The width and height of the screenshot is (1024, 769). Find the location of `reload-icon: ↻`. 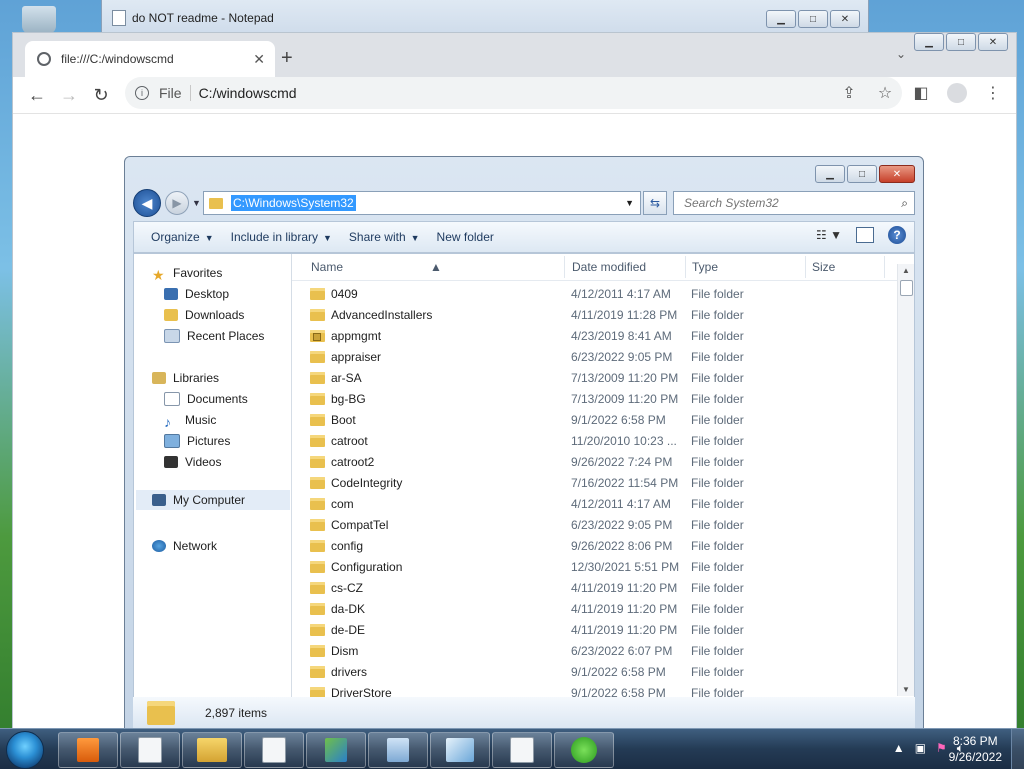

reload-icon: ↻ is located at coordinates (101, 95).